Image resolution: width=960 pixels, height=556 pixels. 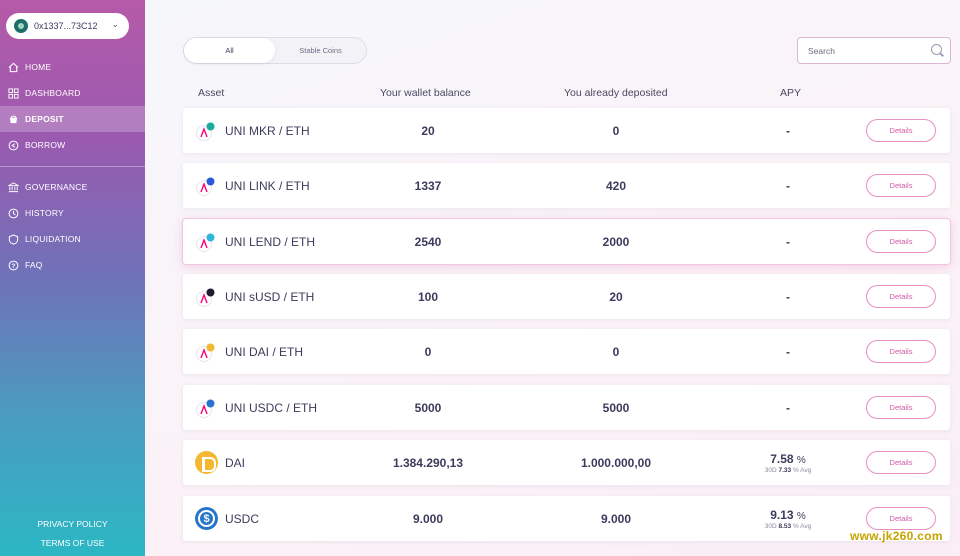 What do you see at coordinates (72, 93) in the screenshot?
I see `nav-item-dashboard: DASHBOARD` at bounding box center [72, 93].